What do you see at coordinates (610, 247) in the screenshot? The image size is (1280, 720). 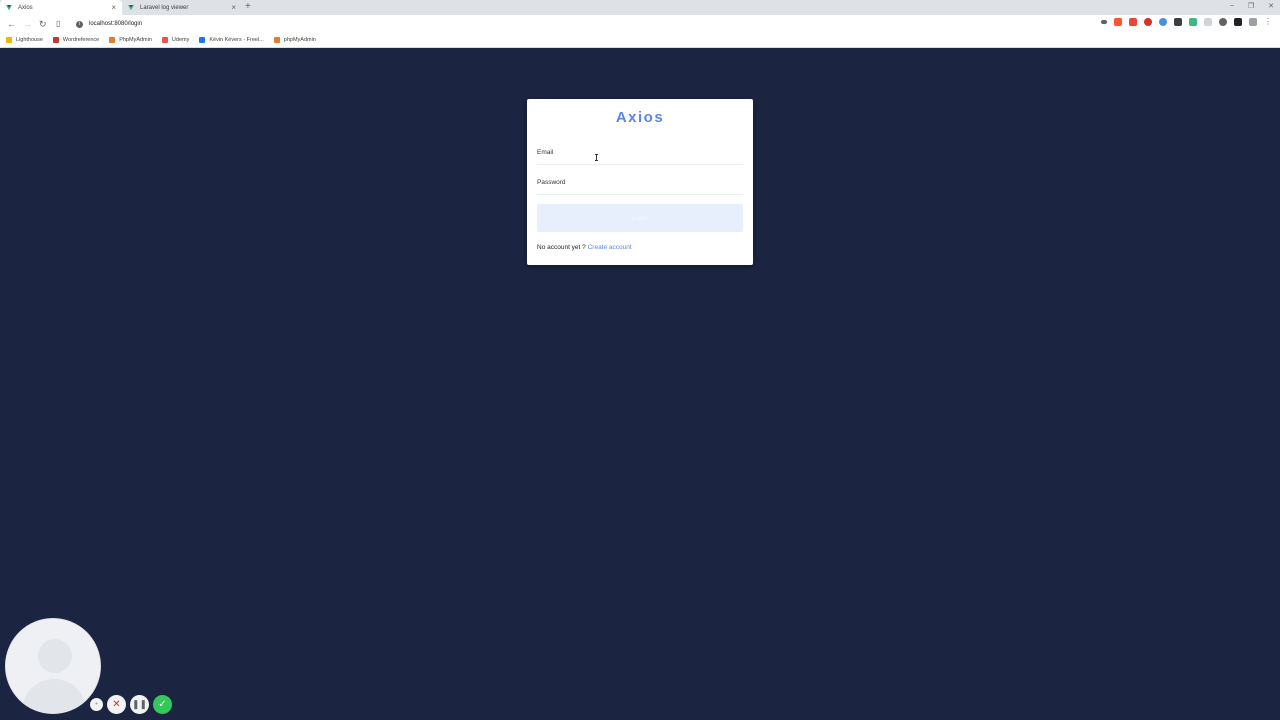 I see `create-account-link: Create account` at bounding box center [610, 247].